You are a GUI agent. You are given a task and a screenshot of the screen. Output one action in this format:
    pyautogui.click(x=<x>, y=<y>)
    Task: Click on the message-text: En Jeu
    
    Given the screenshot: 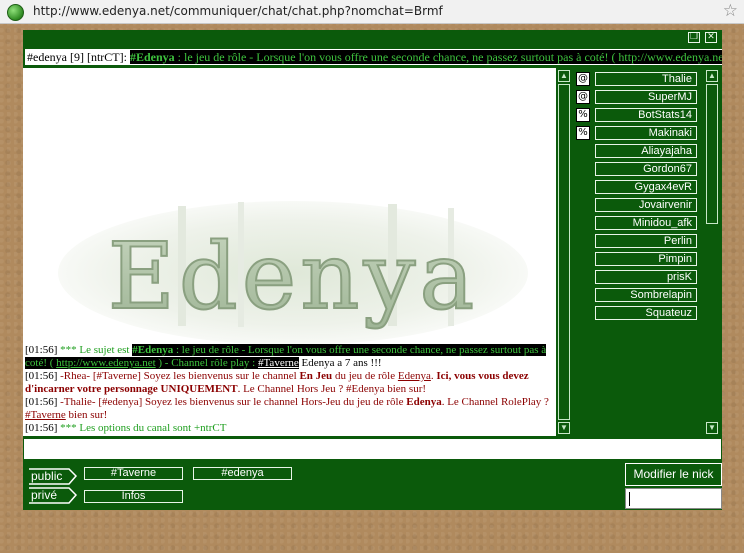 What is the action you would take?
    pyautogui.click(x=316, y=376)
    